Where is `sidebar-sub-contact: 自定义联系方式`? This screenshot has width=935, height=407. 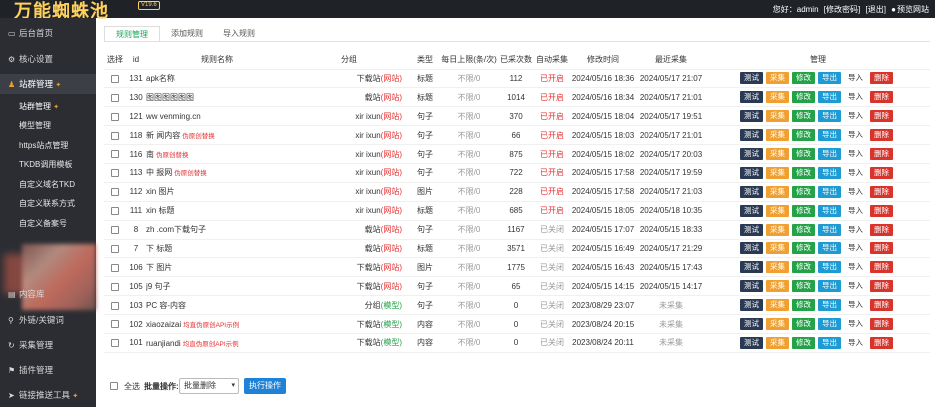
sidebar-sub-contact: 自定义联系方式 is located at coordinates (48, 203).